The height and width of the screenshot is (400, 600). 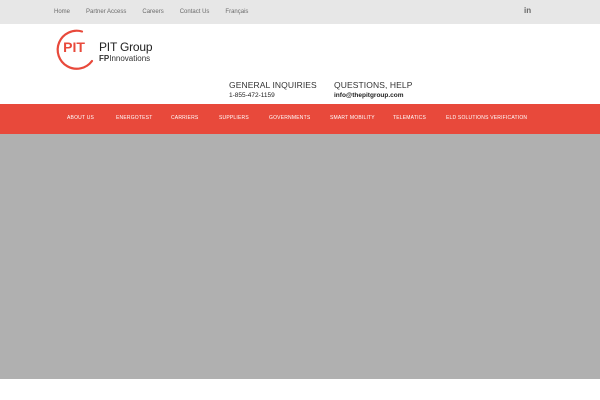 I want to click on top-nav-contact-us: Contact Us, so click(x=195, y=12).